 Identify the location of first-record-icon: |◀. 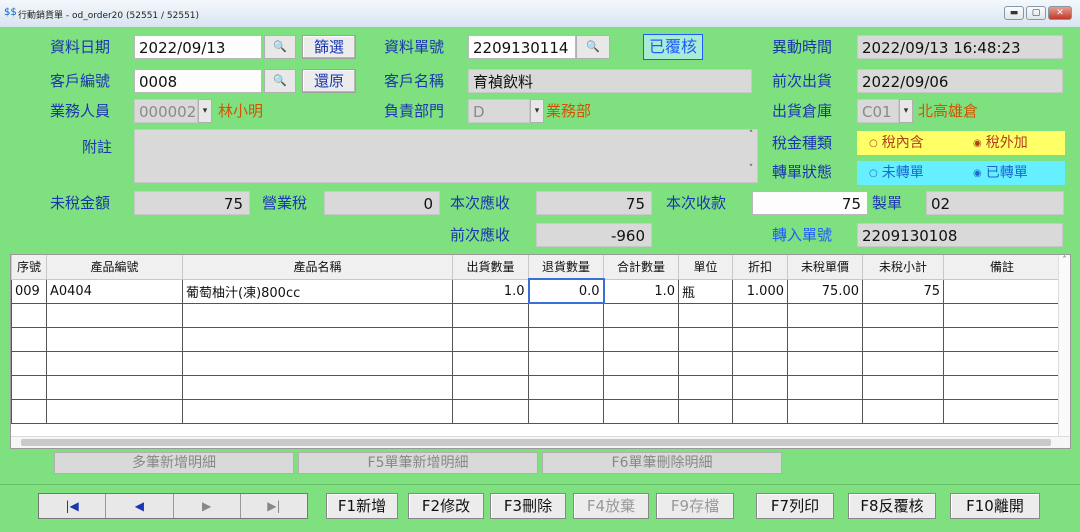
(73, 506).